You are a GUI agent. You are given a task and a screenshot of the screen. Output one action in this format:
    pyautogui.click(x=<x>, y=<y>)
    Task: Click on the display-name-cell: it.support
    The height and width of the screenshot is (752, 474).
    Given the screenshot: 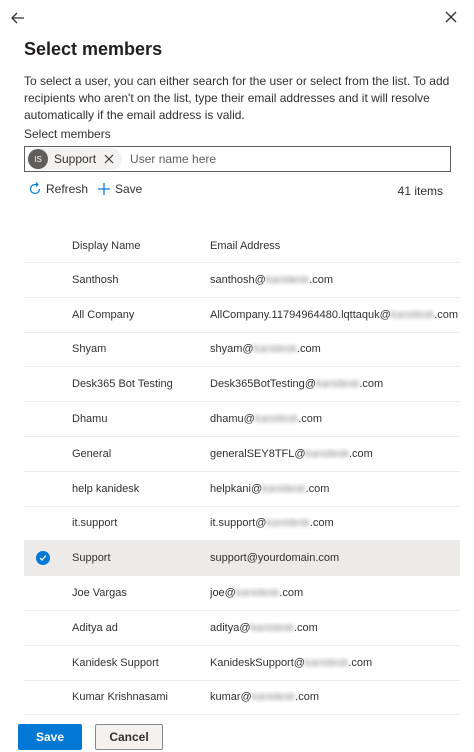 What is the action you would take?
    pyautogui.click(x=95, y=523)
    